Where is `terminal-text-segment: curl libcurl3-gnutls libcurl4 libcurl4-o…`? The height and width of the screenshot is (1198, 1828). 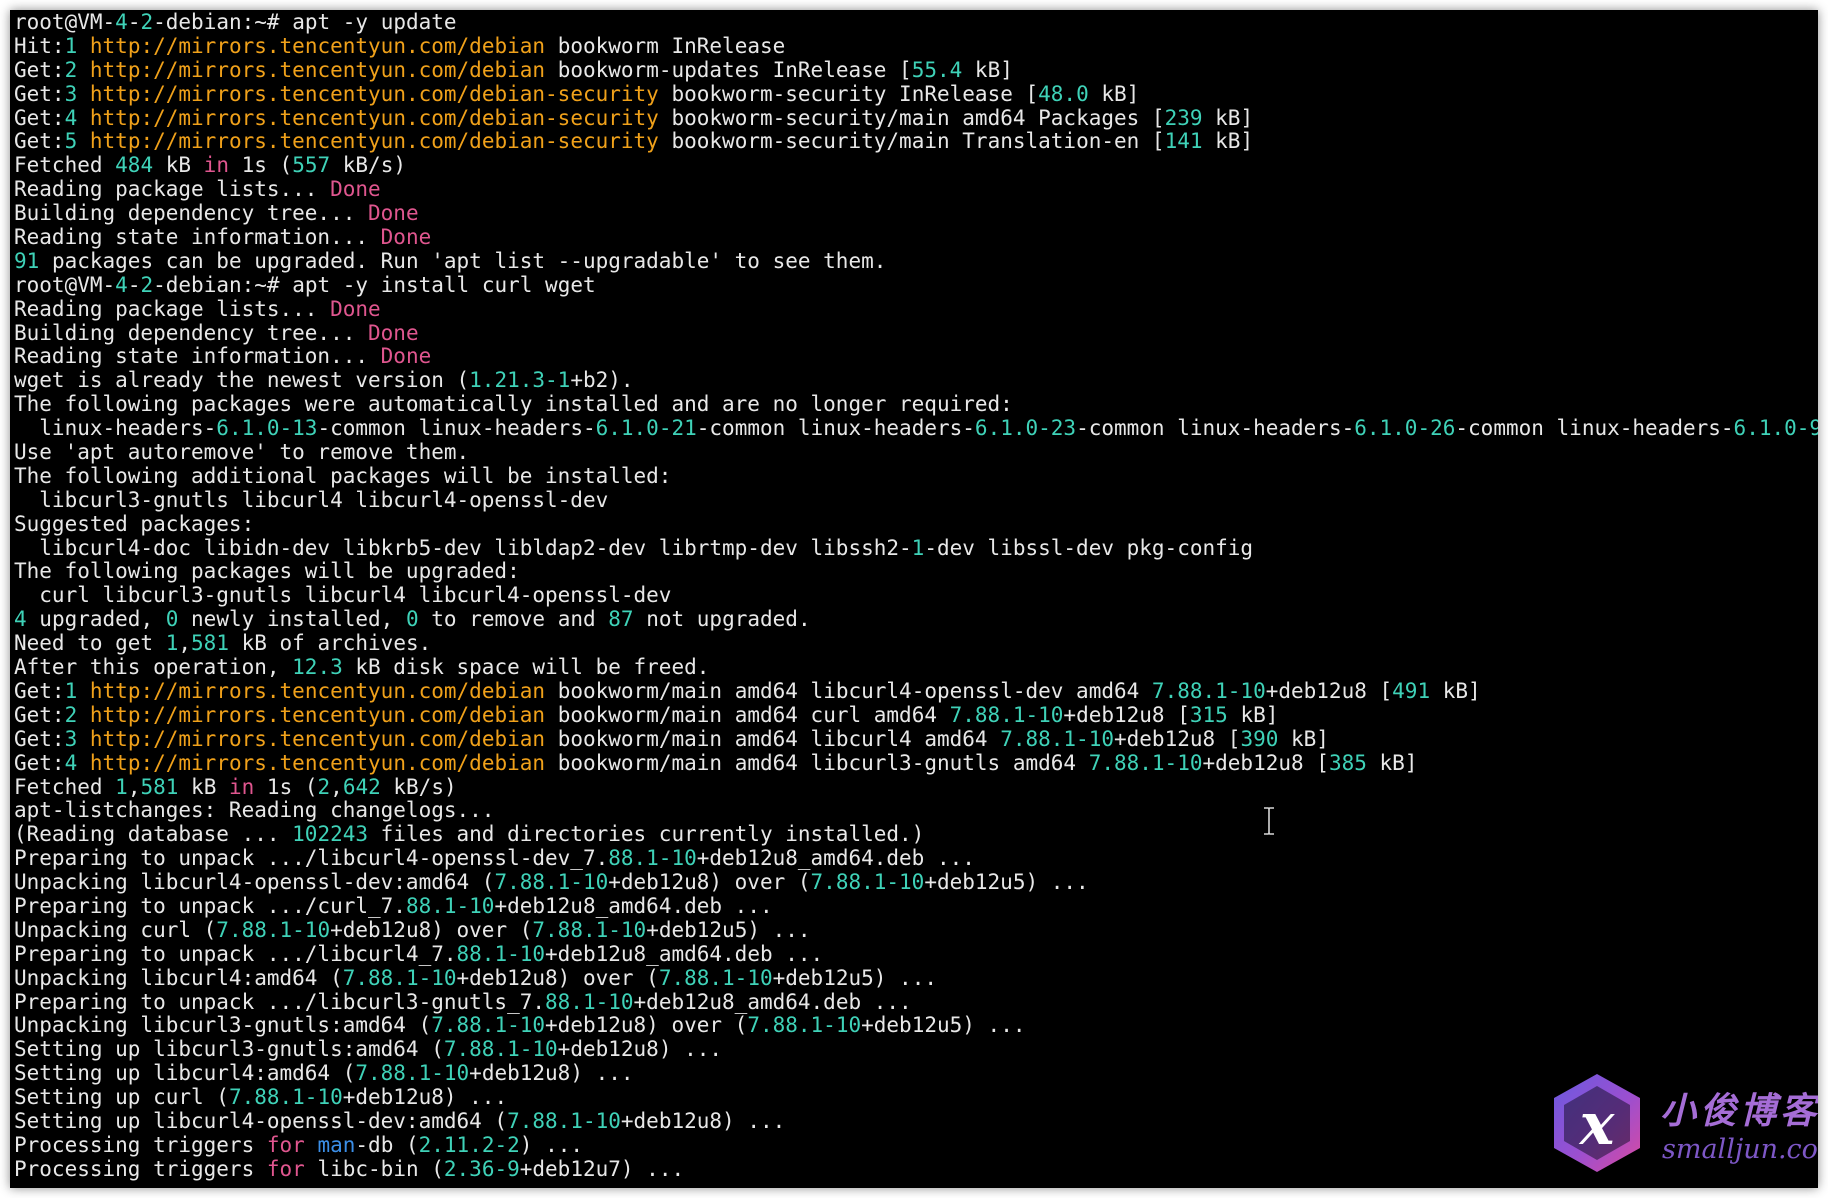
terminal-text-segment: curl libcurl3-gnutls libcurl4 libcurl4-o… is located at coordinates (343, 595).